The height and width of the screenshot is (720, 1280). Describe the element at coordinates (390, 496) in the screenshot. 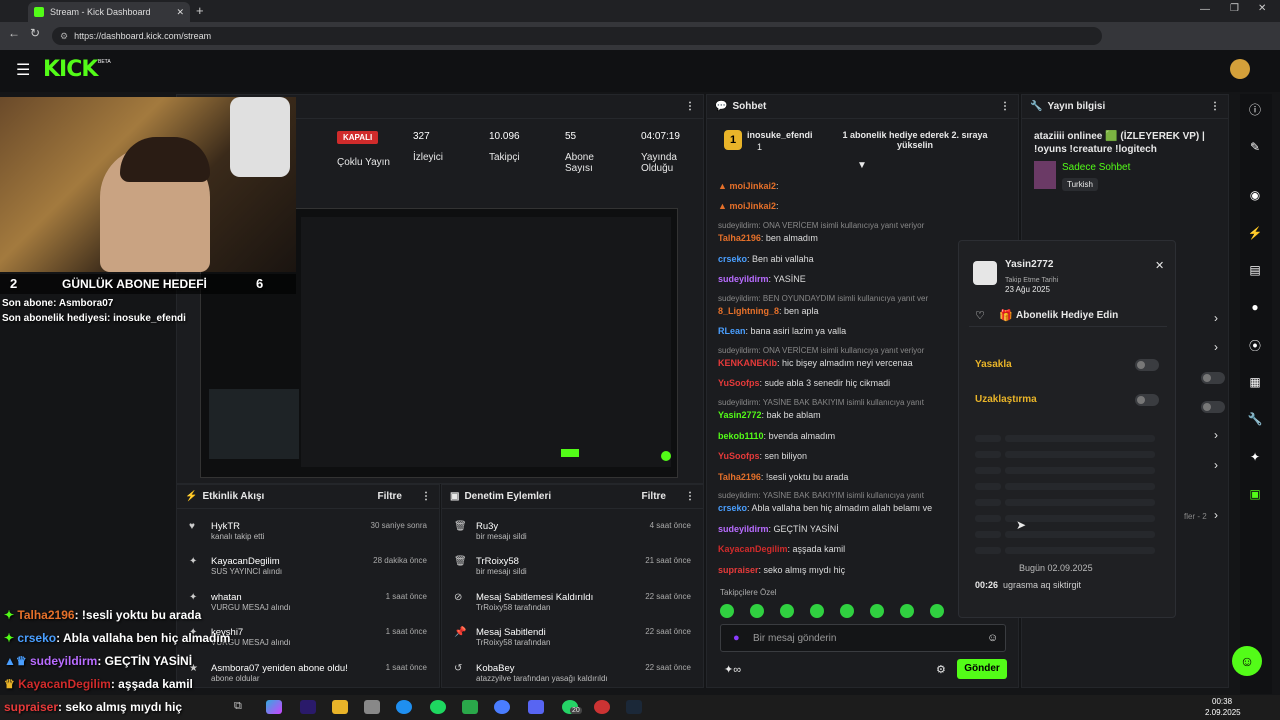

I see `activity-filter-button: Filtre` at that location.